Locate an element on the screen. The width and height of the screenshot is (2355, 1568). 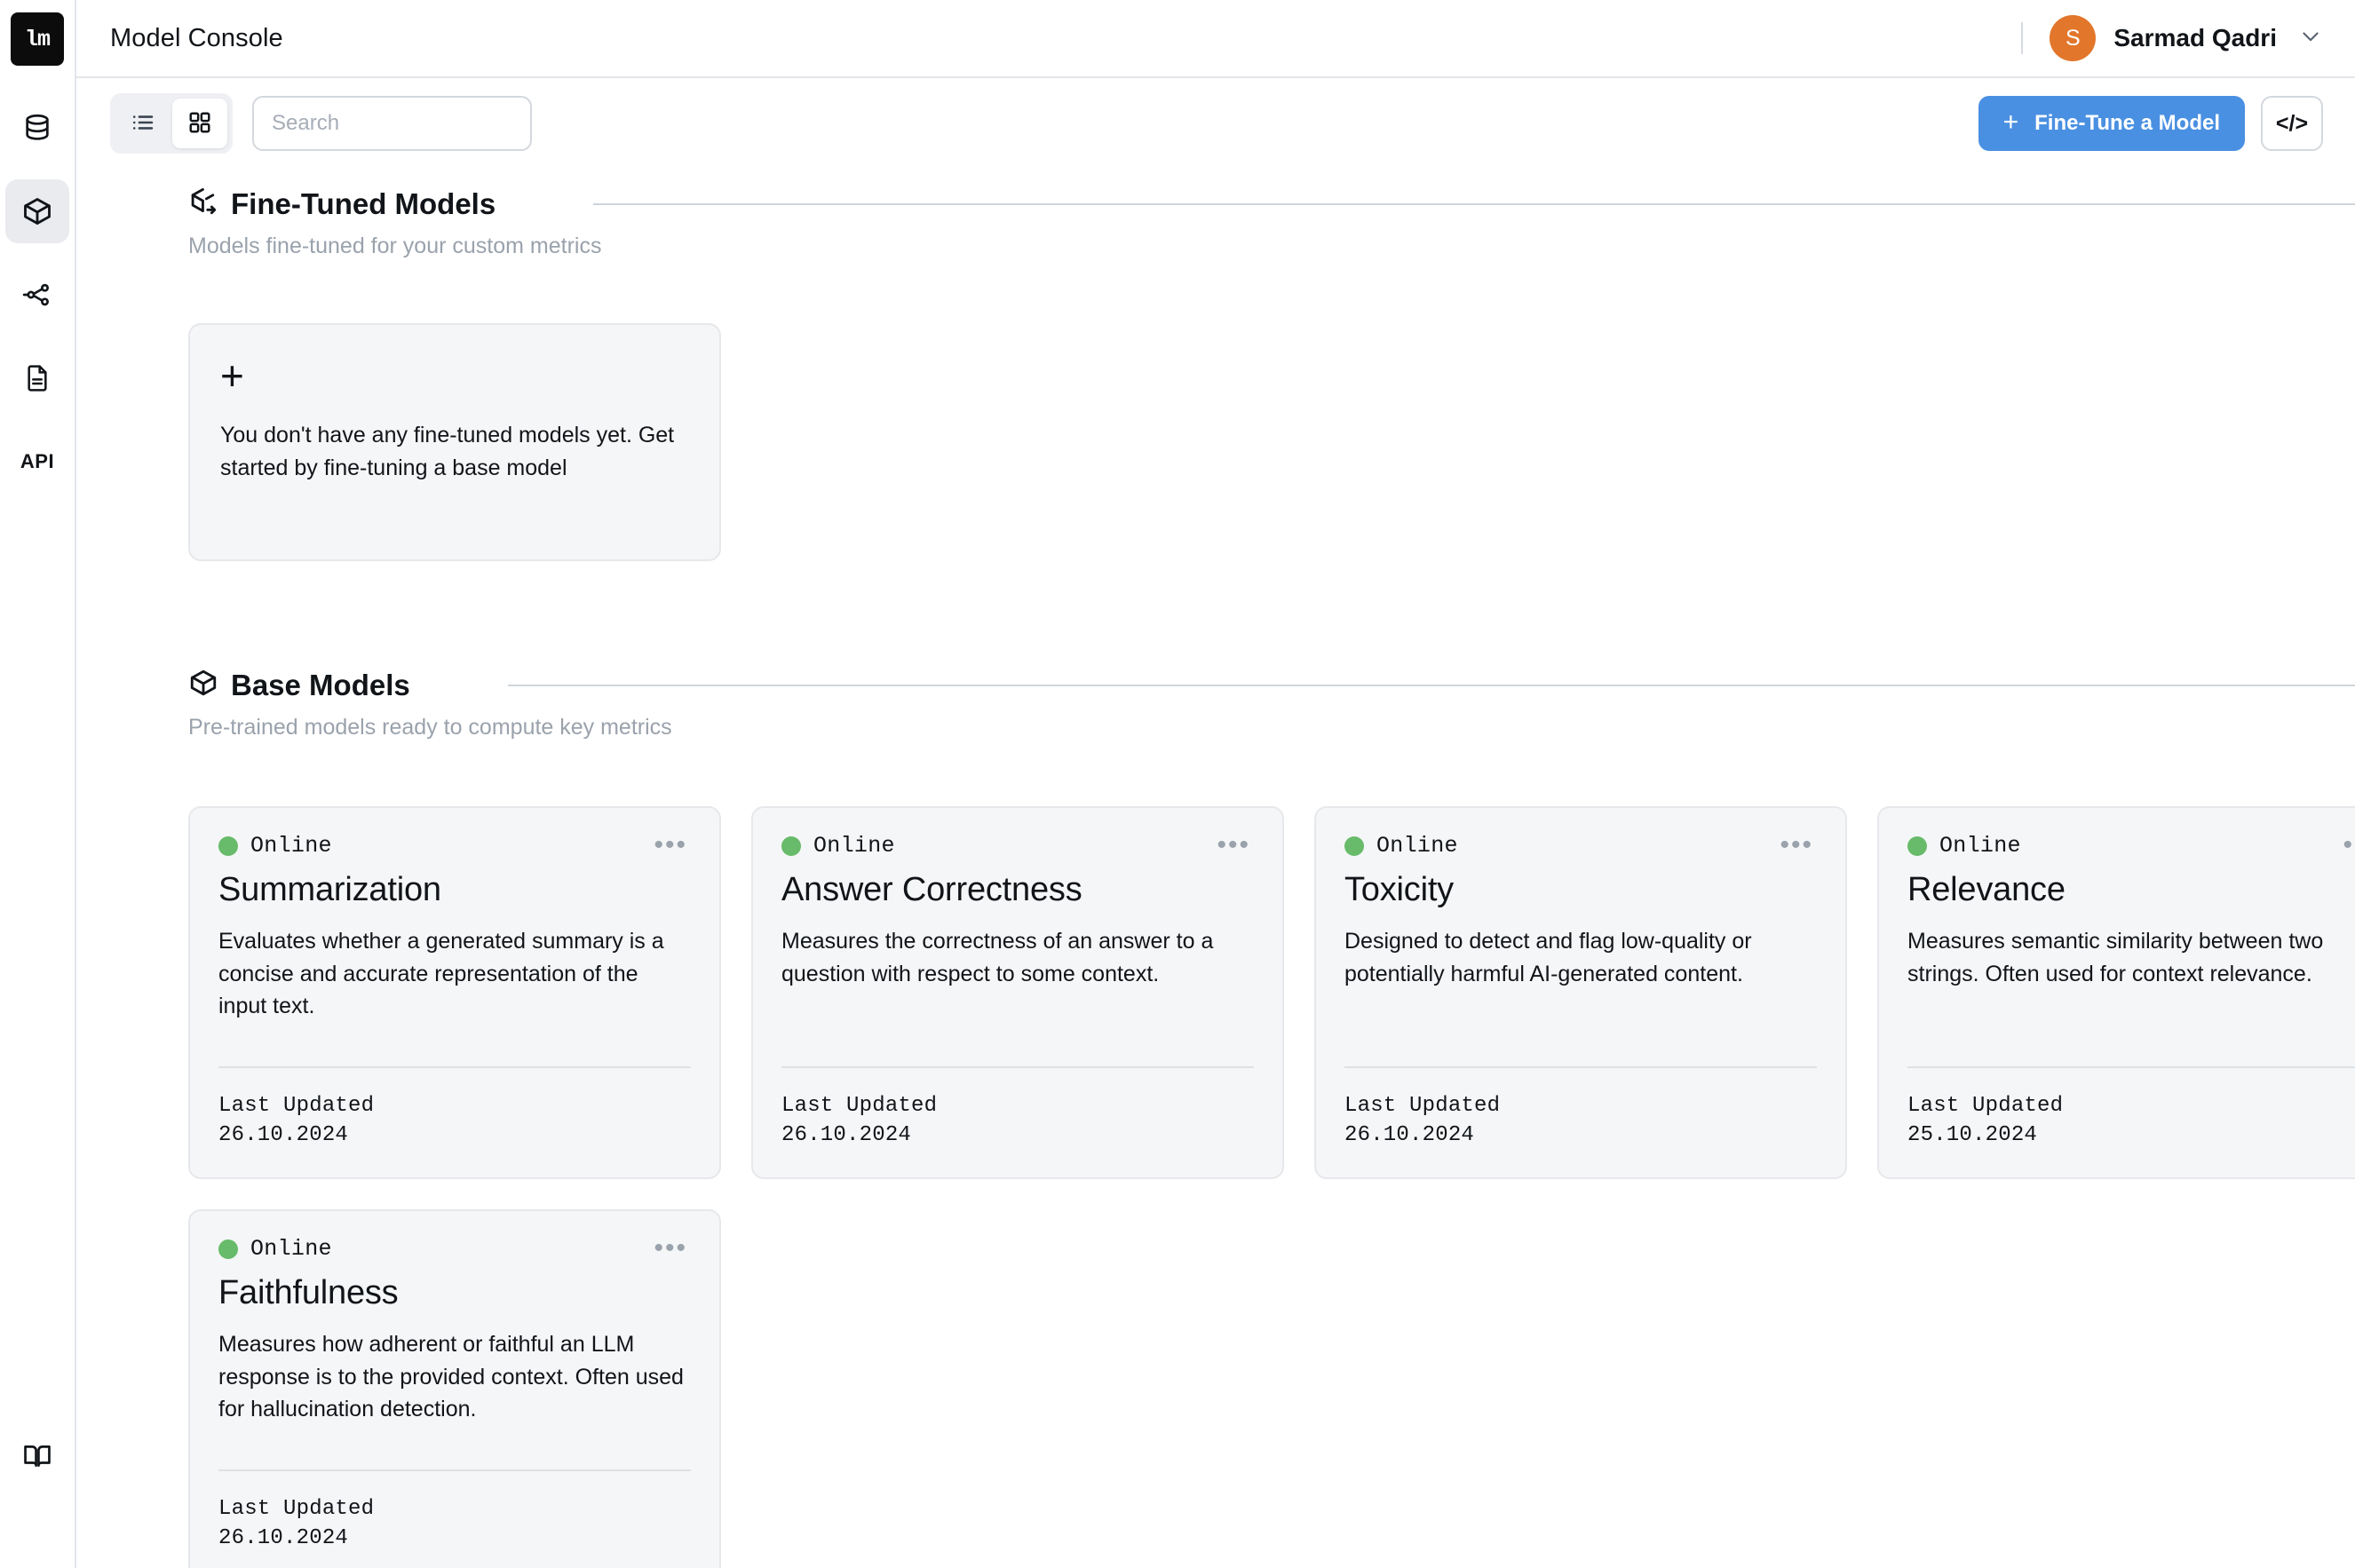
grid-view-button is located at coordinates (199, 123).